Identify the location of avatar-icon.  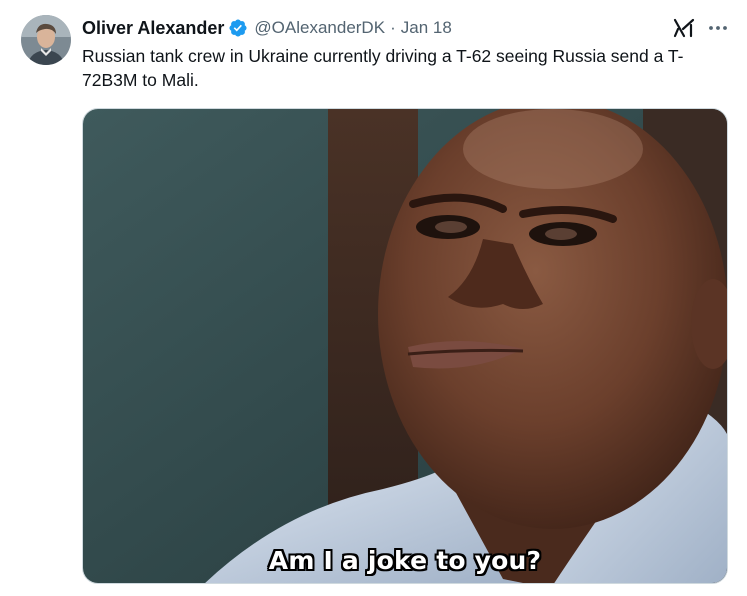
(46, 40).